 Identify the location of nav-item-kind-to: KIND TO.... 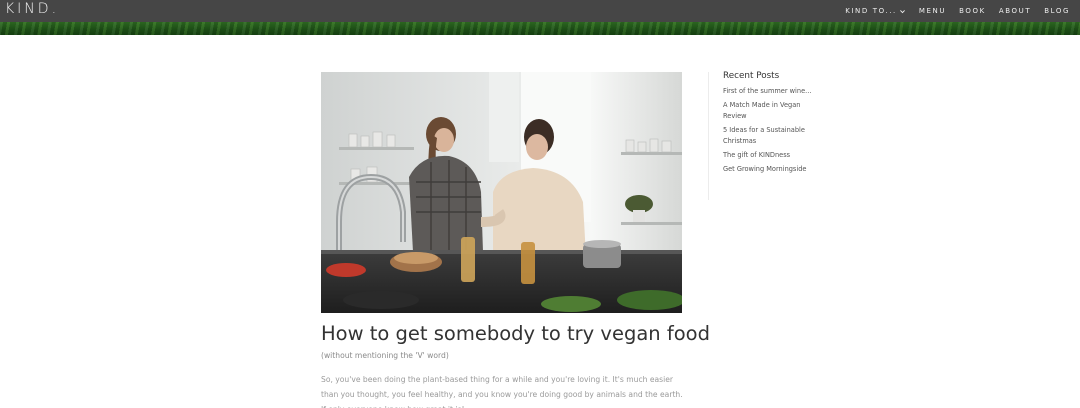
(875, 11).